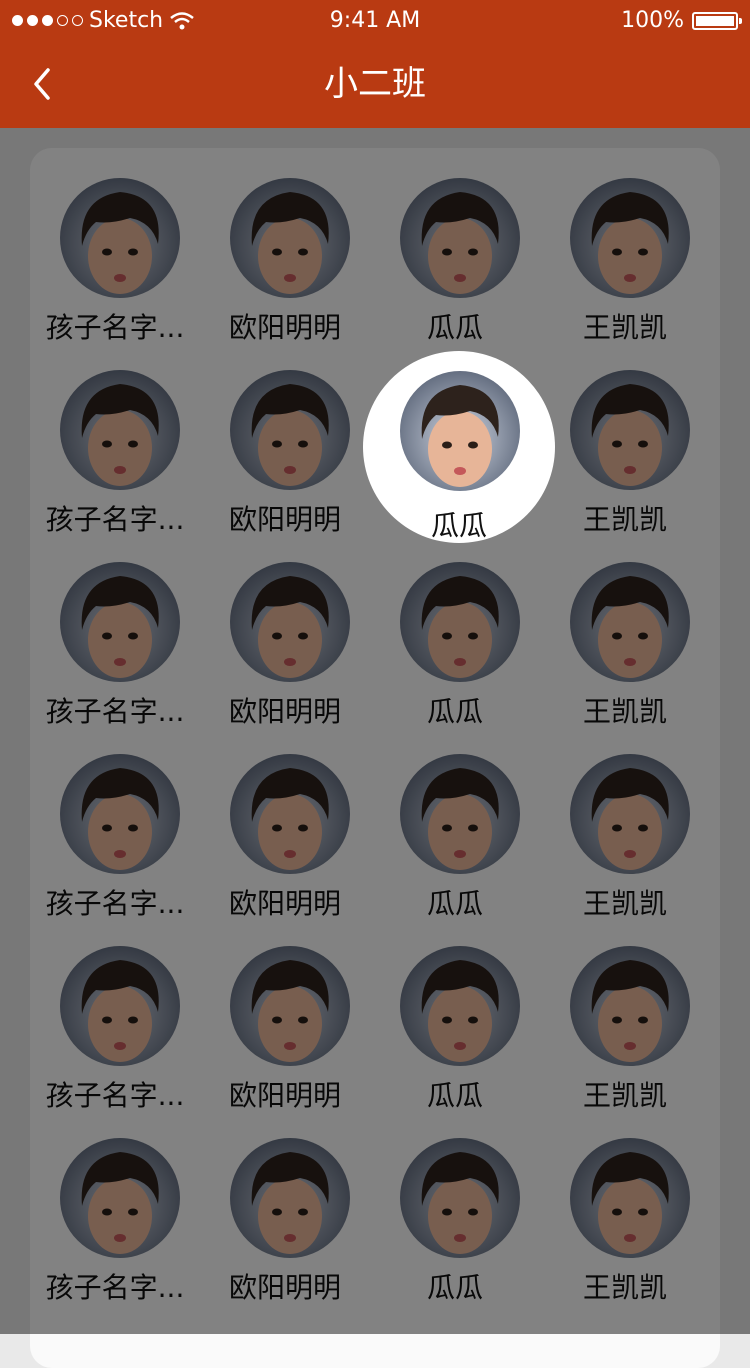 The height and width of the screenshot is (1368, 750). Describe the element at coordinates (375, 20) in the screenshot. I see `status-bar: Sketch 9:41 AM 100%` at that location.